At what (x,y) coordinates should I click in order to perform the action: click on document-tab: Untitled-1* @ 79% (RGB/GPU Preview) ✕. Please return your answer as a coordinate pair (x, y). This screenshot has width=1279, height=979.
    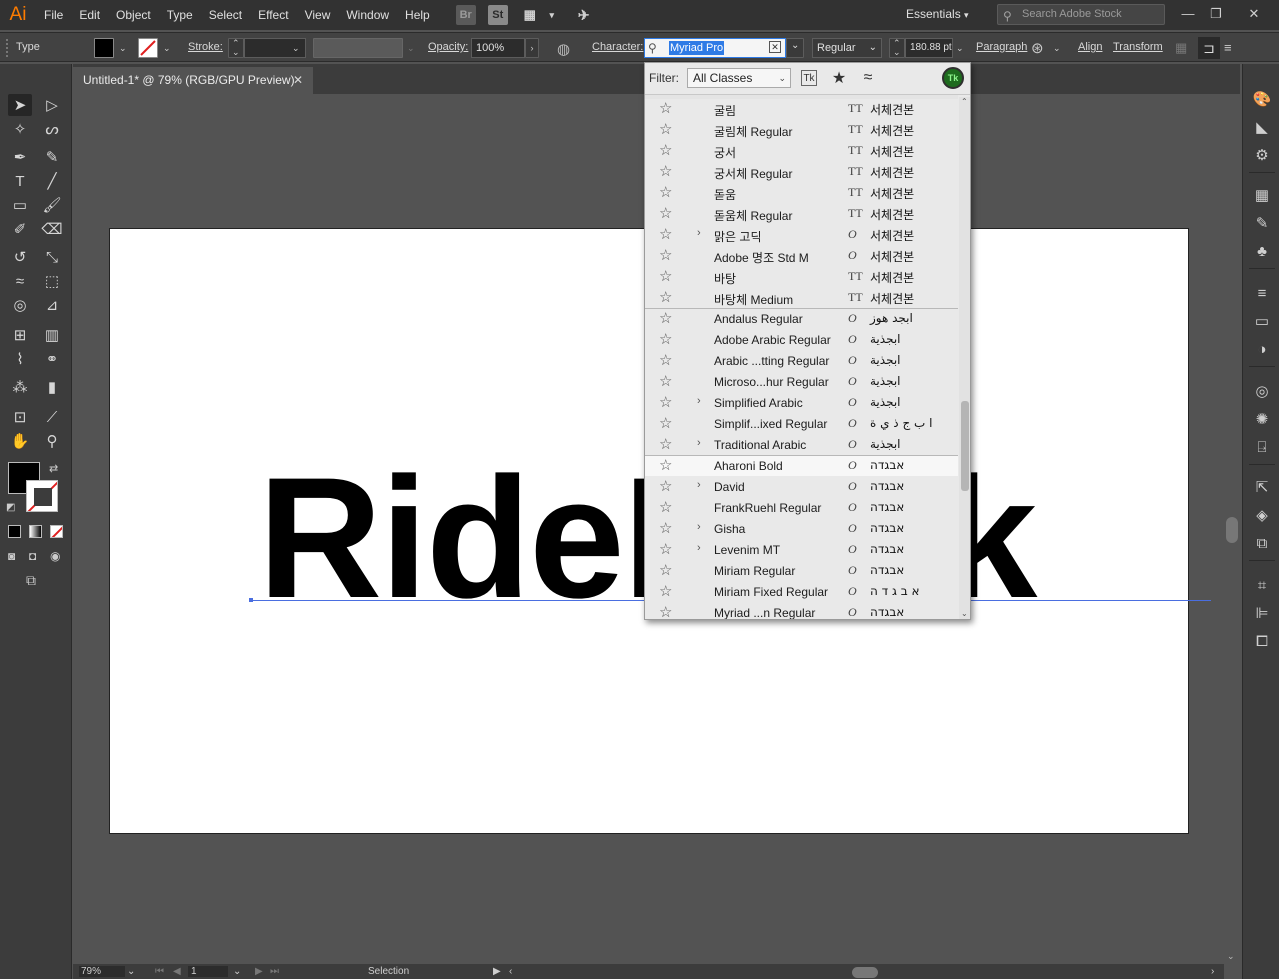
    Looking at the image, I should click on (193, 80).